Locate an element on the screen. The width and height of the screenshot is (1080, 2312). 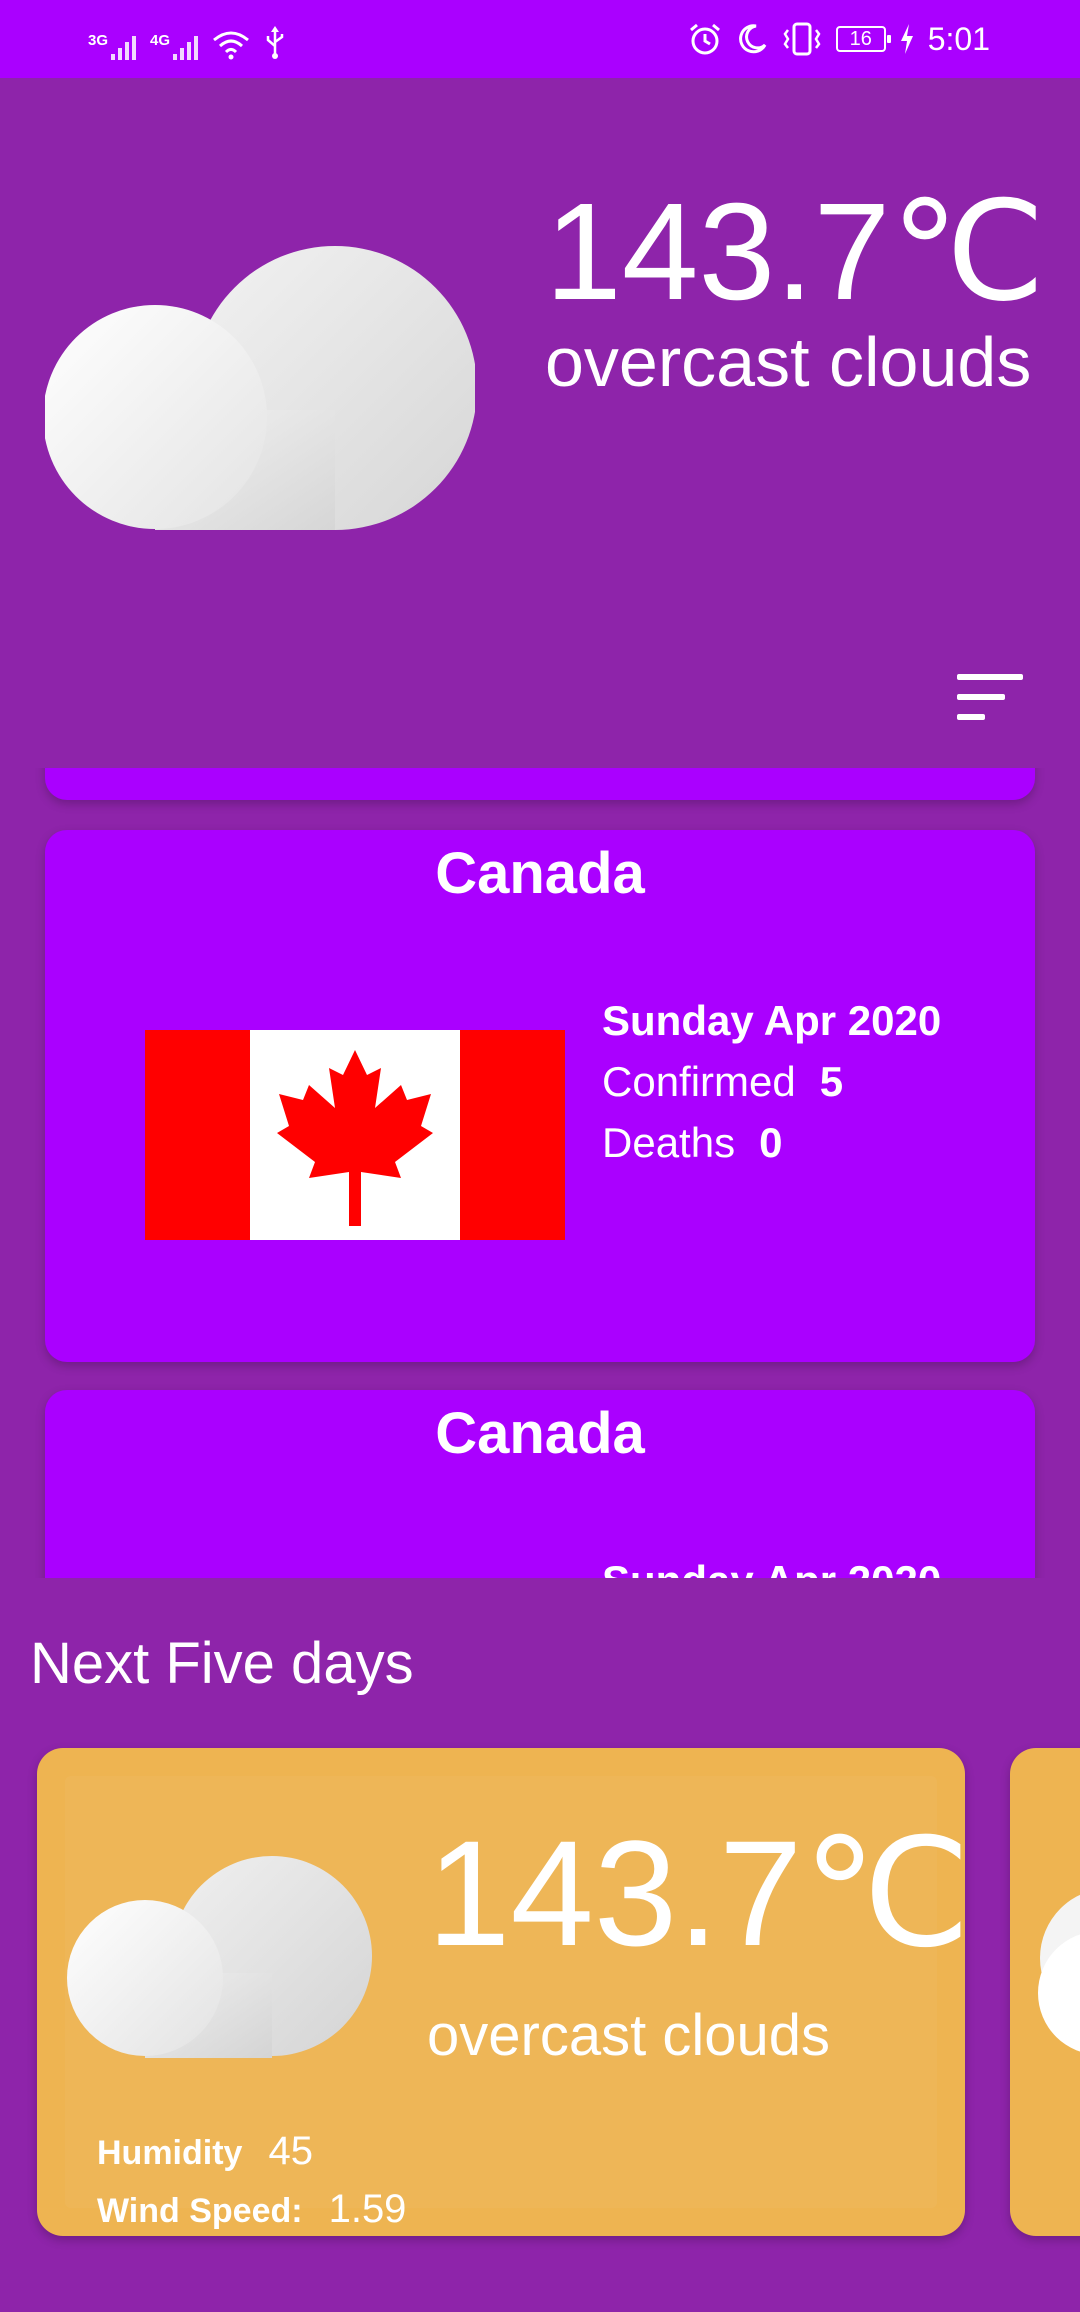
usb-icon is located at coordinates (275, 42).